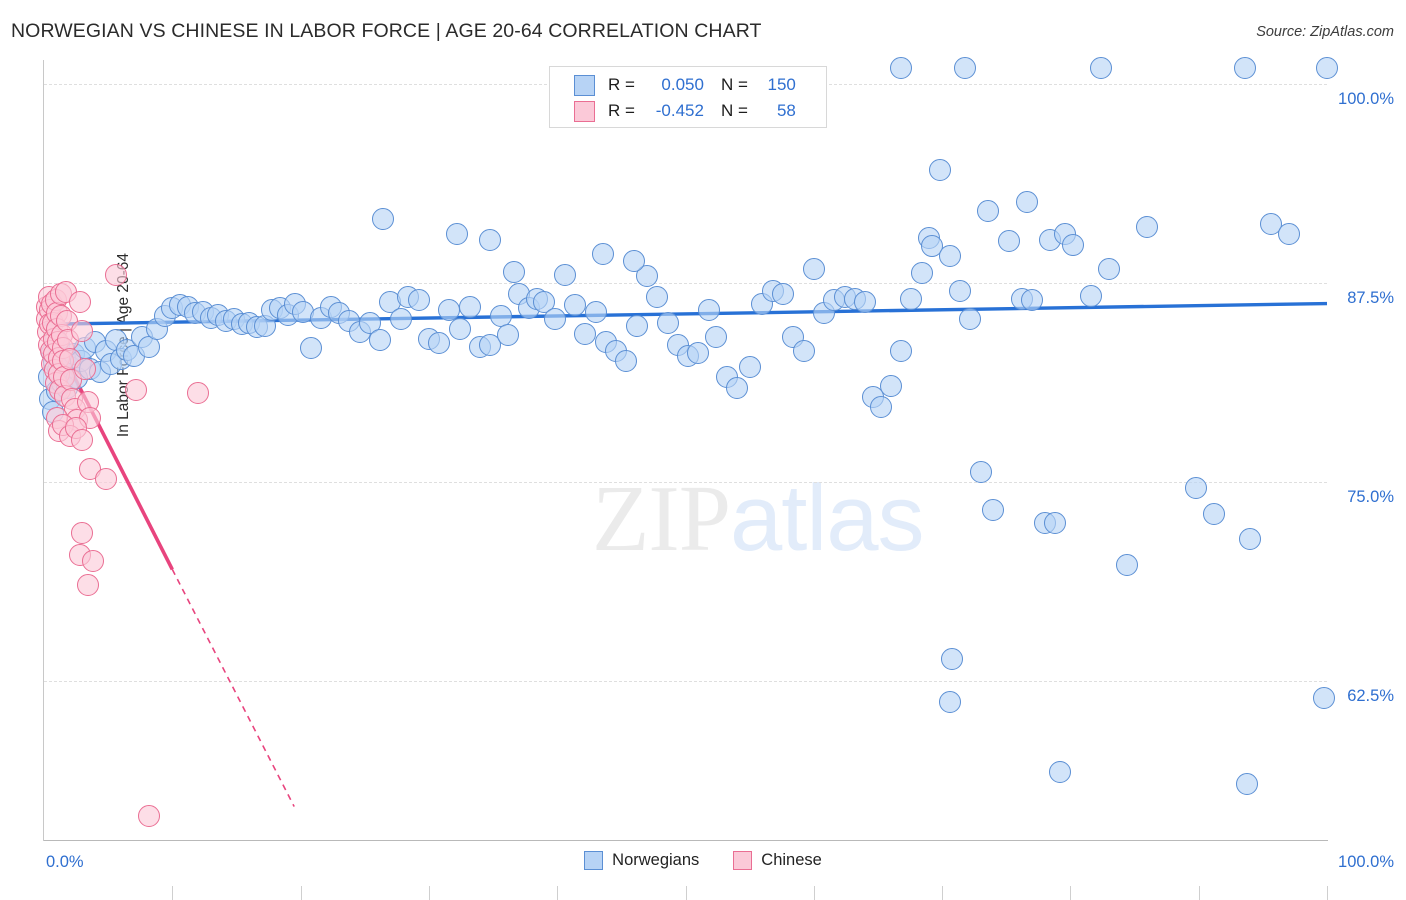 The height and width of the screenshot is (900, 1406). Describe the element at coordinates (1370, 496) in the screenshot. I see `y-axis-tick-label: 75.0%` at that location.